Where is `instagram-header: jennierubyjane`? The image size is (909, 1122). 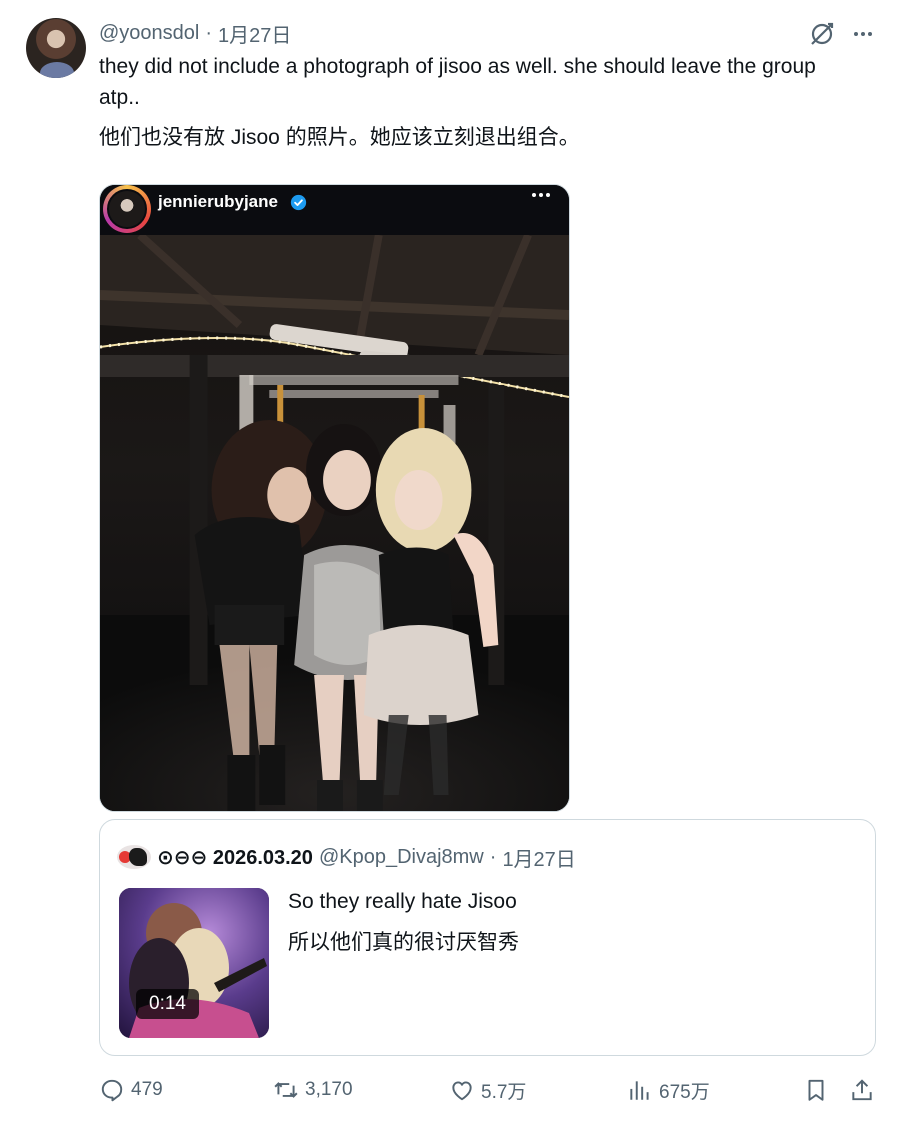
instagram-header: jennierubyjane is located at coordinates (334, 210).